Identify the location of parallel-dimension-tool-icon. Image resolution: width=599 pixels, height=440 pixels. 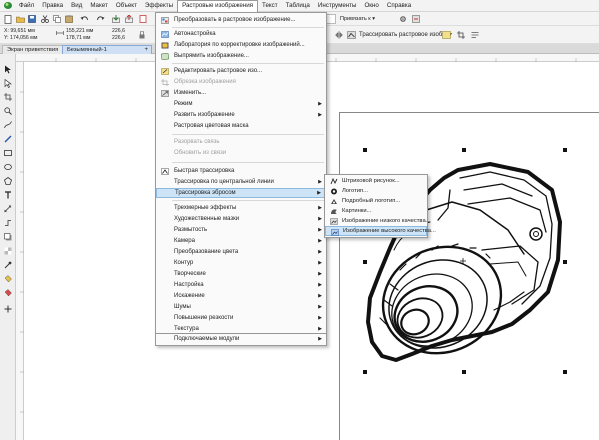
(8, 209).